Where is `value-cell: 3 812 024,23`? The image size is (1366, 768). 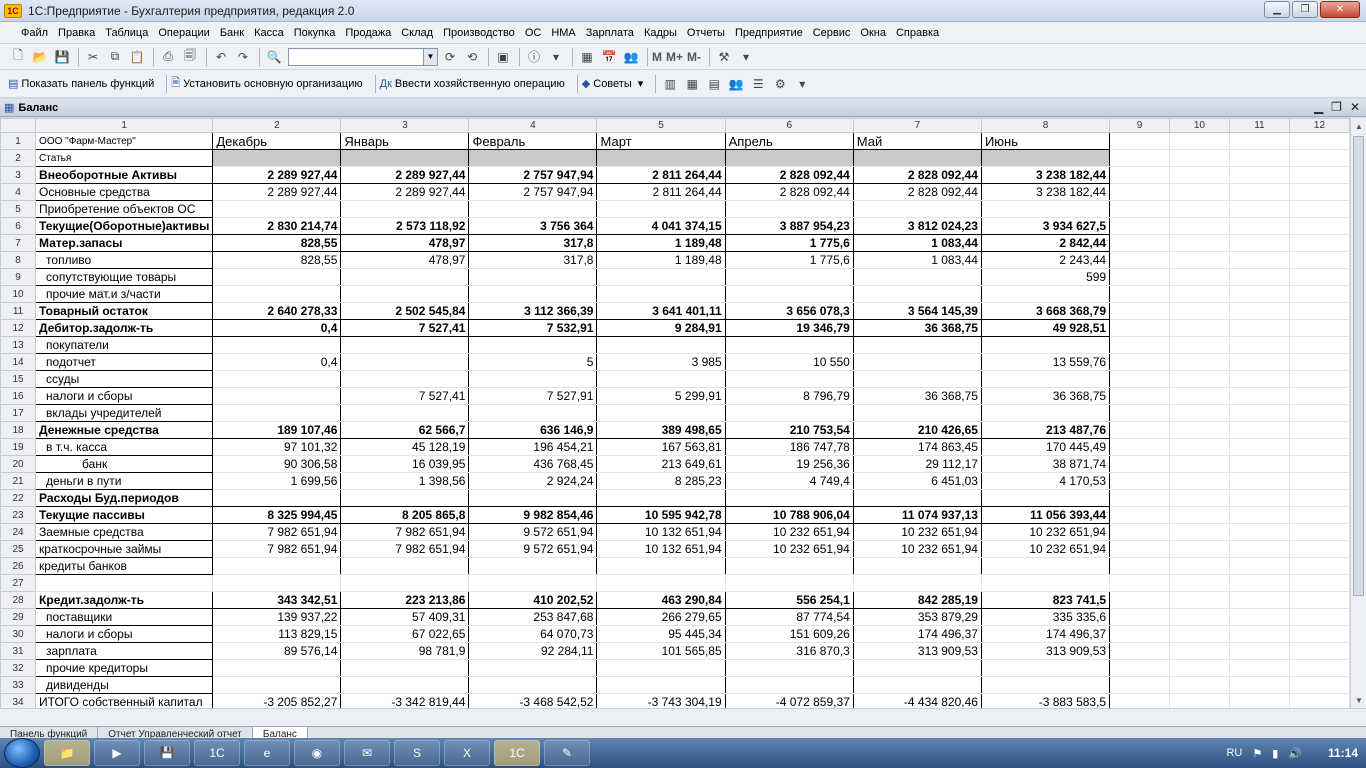
value-cell: 3 812 024,23 is located at coordinates (917, 226).